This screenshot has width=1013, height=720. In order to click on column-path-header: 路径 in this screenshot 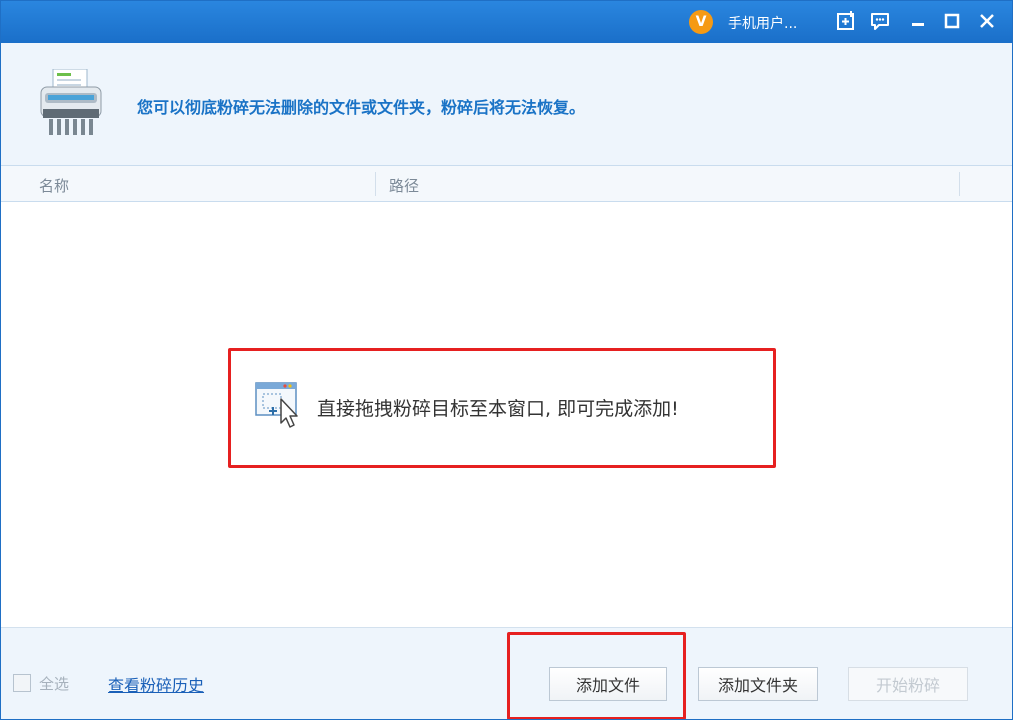, I will do `click(404, 185)`.